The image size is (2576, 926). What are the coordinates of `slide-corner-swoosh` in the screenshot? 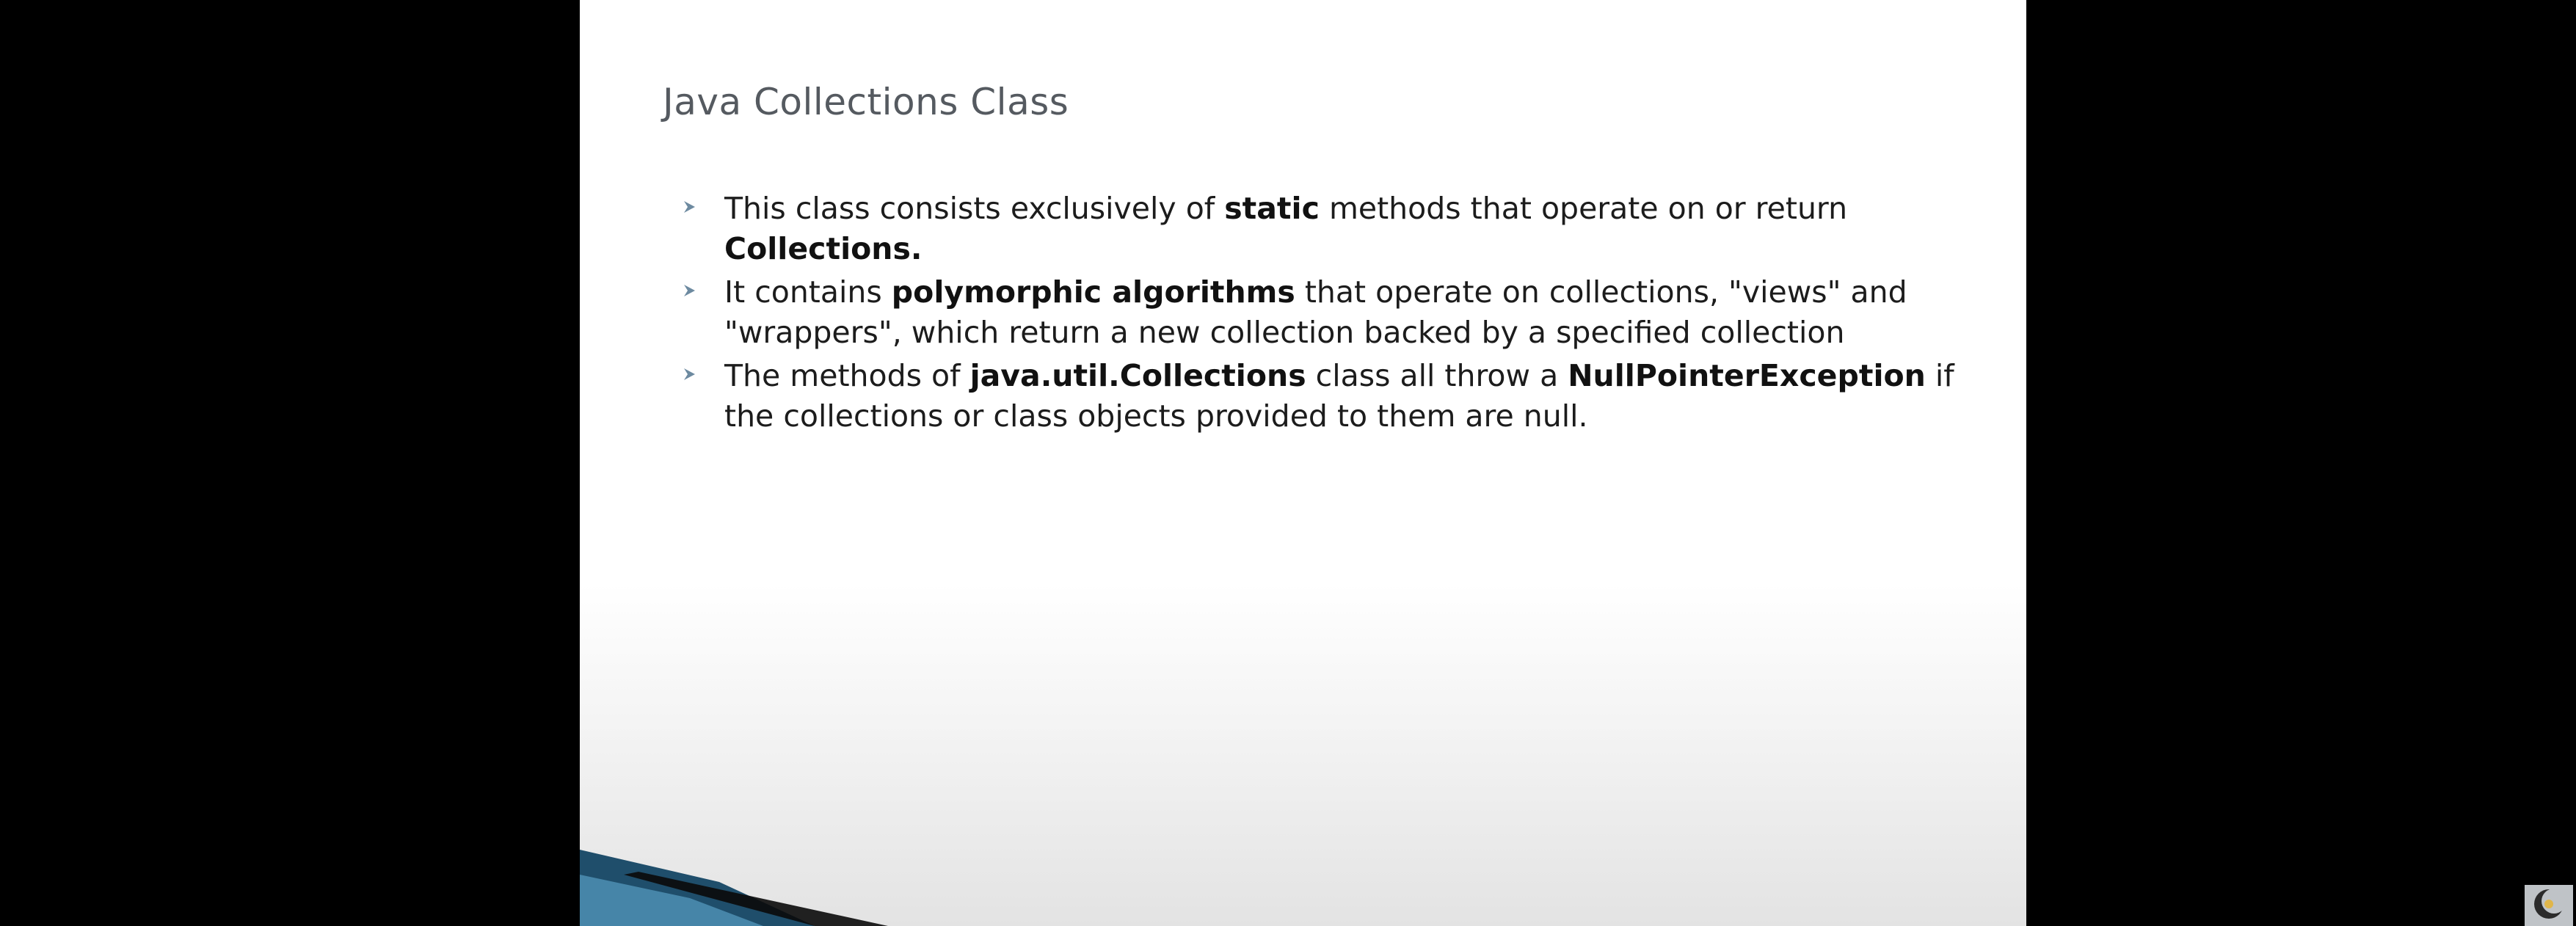 It's located at (734, 888).